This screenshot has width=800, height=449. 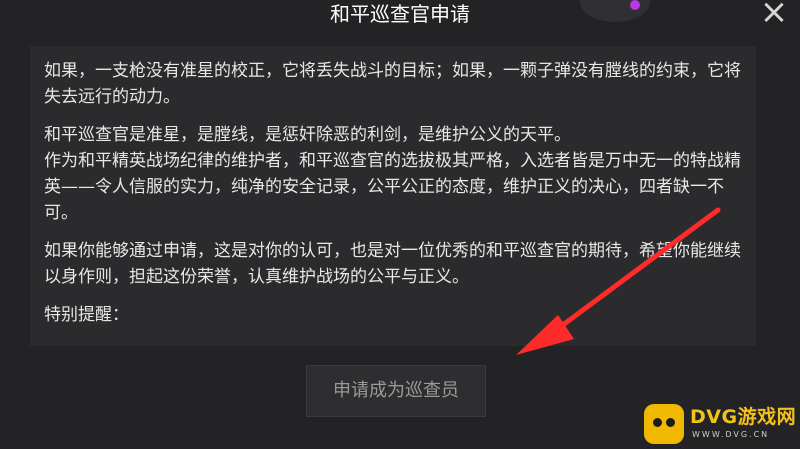 I want to click on dialog-header: 和平巡查官申请 ×, so click(x=400, y=16).